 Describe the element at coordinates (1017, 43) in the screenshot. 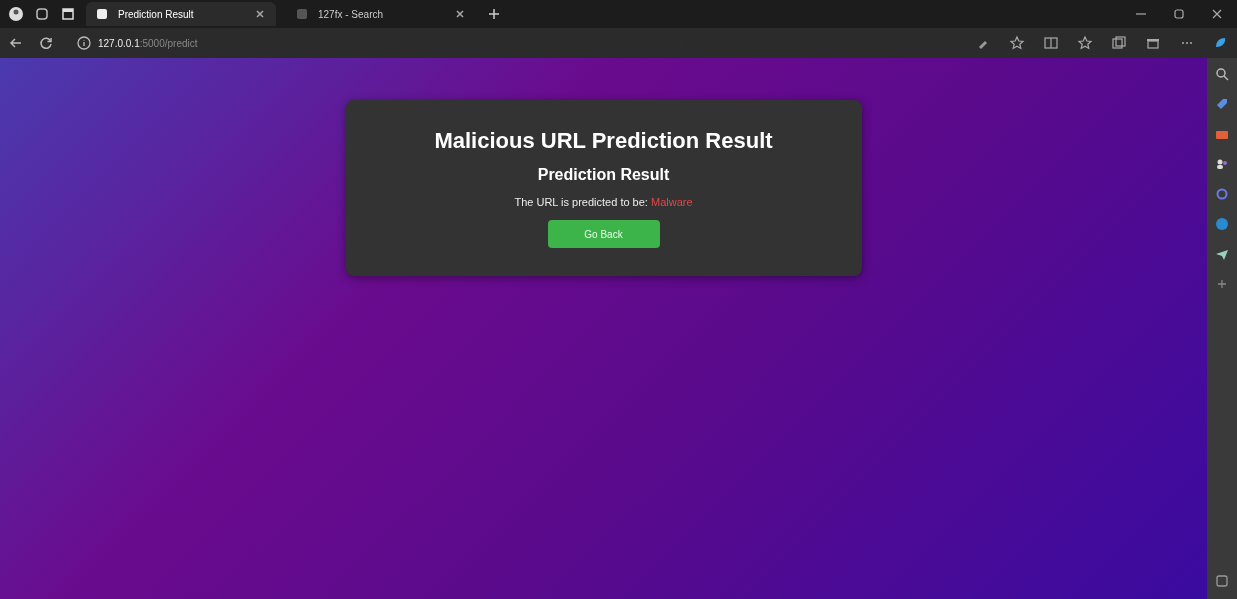

I see `favorite-icon` at that location.